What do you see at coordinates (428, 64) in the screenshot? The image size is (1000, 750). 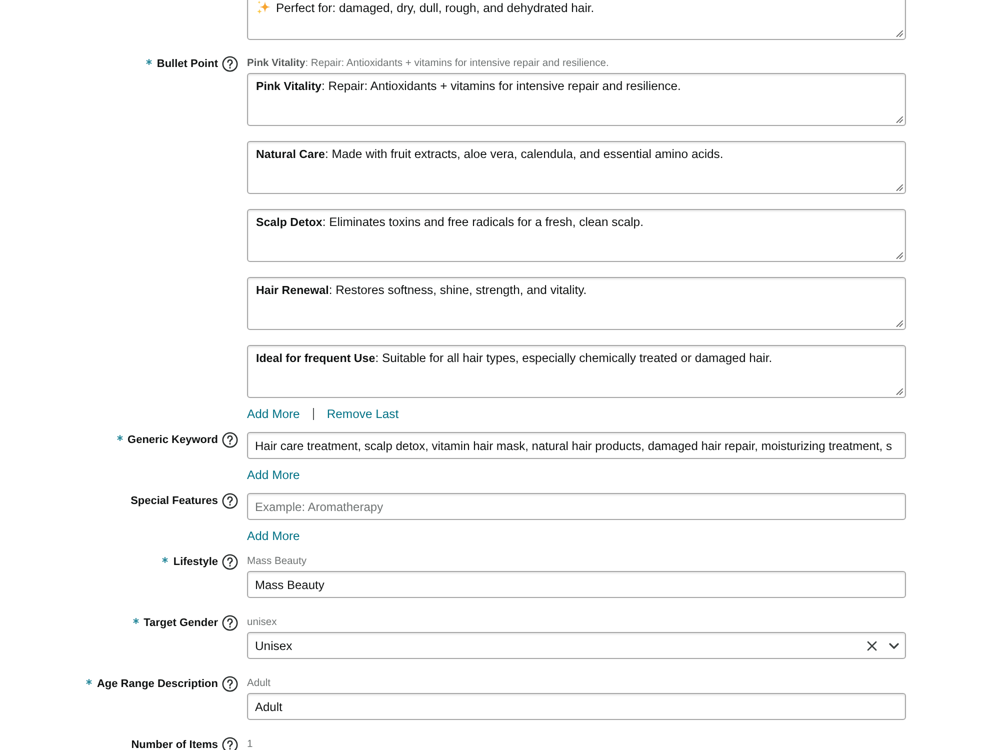 I see `field-hint: Pink Vitality: Repair: Antioxidants + vitamins for intensive repair and resilience.` at bounding box center [428, 64].